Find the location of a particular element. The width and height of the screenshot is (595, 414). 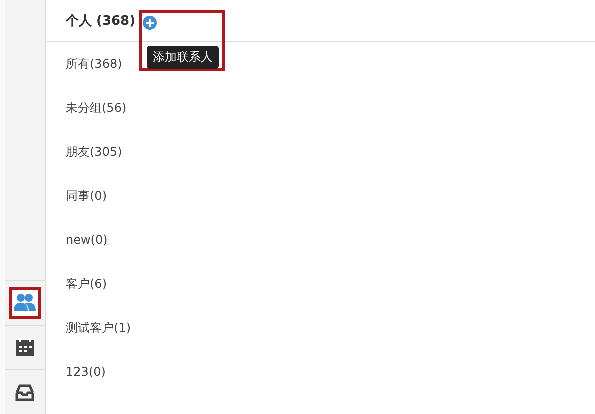

group-item: 所有(368) is located at coordinates (94, 64).